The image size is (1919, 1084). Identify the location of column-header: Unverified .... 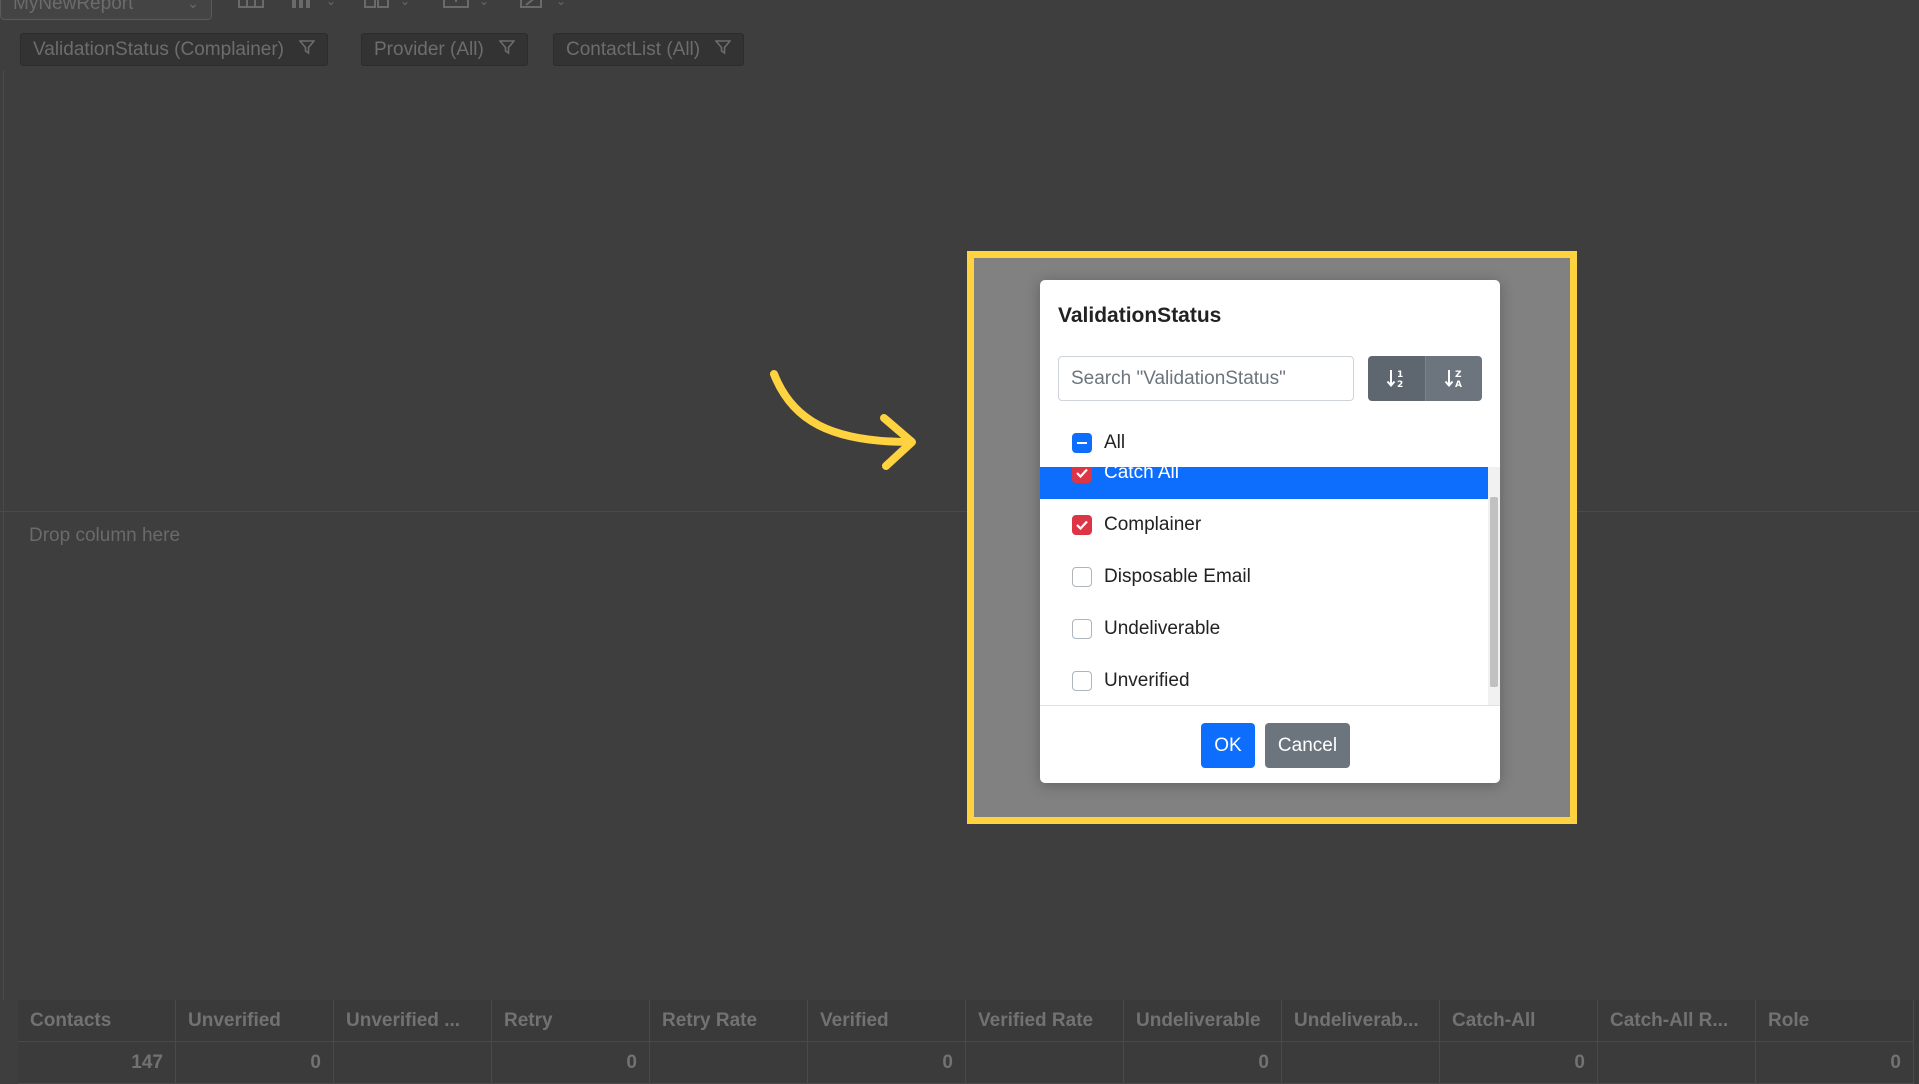
(413, 1021).